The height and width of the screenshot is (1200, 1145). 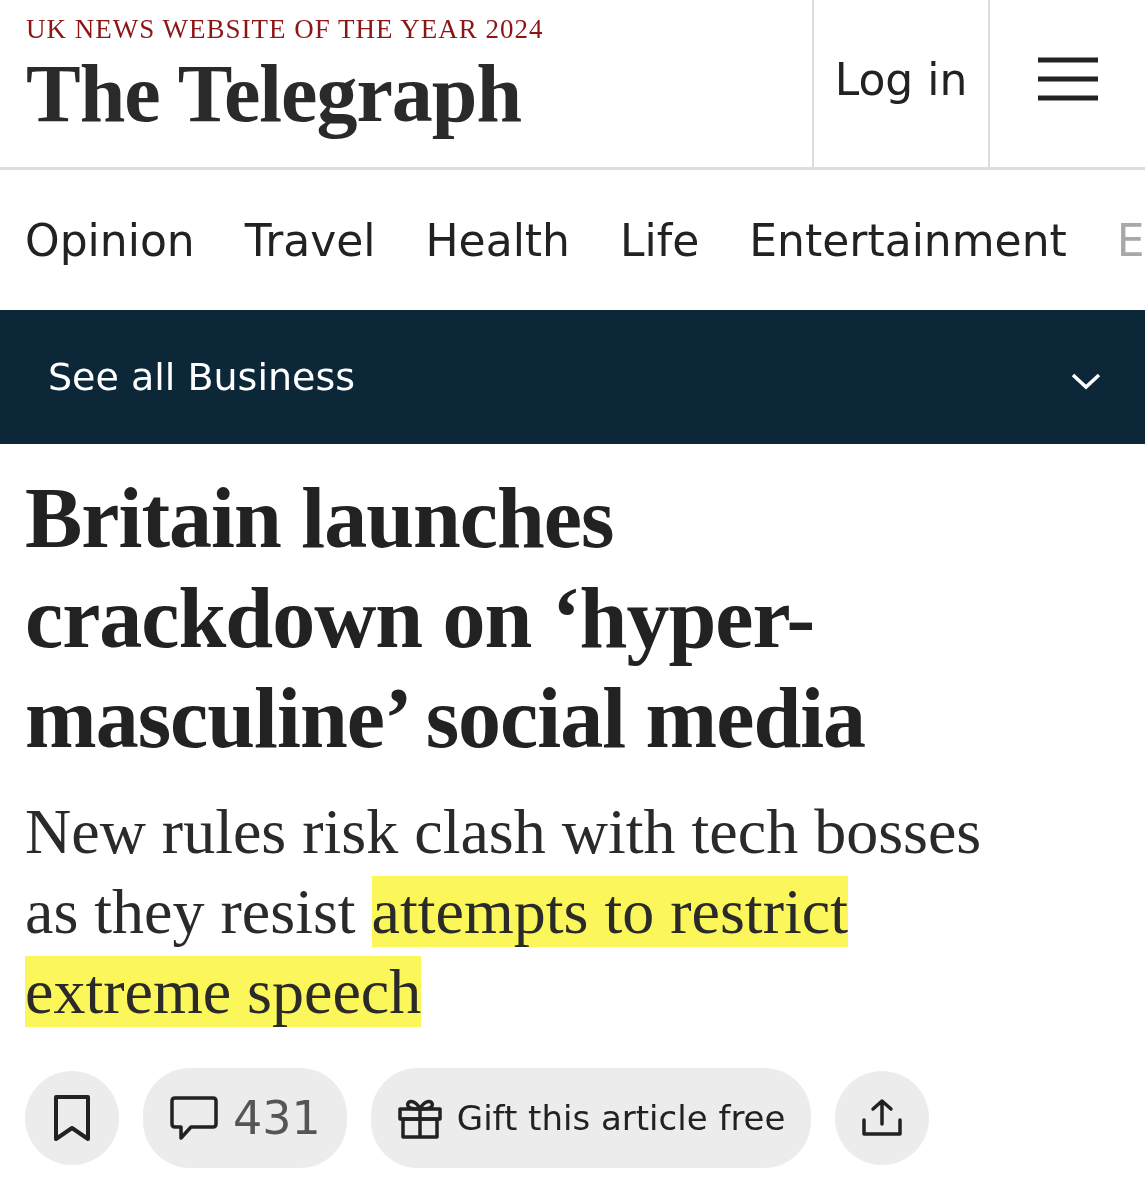 What do you see at coordinates (72, 1118) in the screenshot?
I see `bookmark-icon` at bounding box center [72, 1118].